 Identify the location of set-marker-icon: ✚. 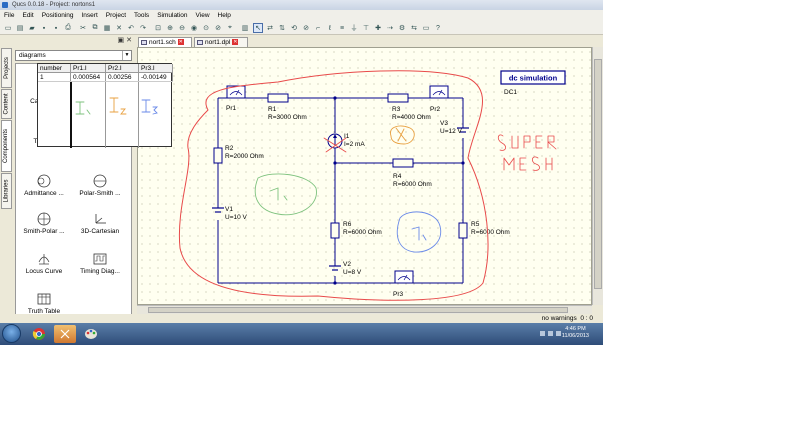
(378, 28).